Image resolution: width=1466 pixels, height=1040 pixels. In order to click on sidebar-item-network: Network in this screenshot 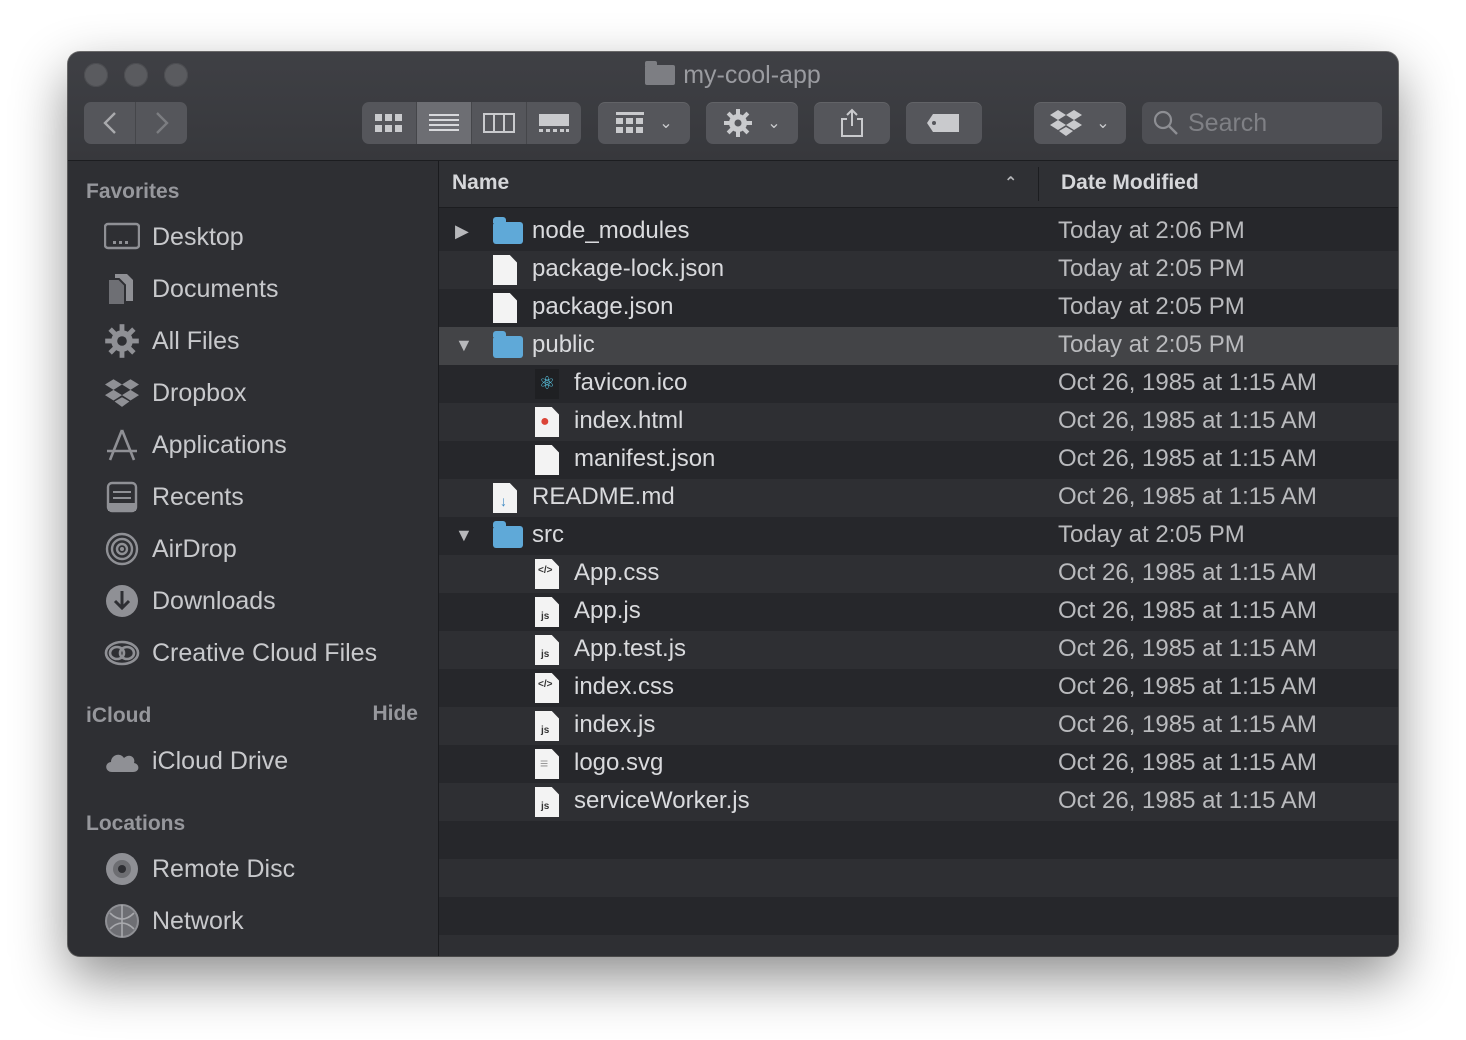, I will do `click(173, 921)`.